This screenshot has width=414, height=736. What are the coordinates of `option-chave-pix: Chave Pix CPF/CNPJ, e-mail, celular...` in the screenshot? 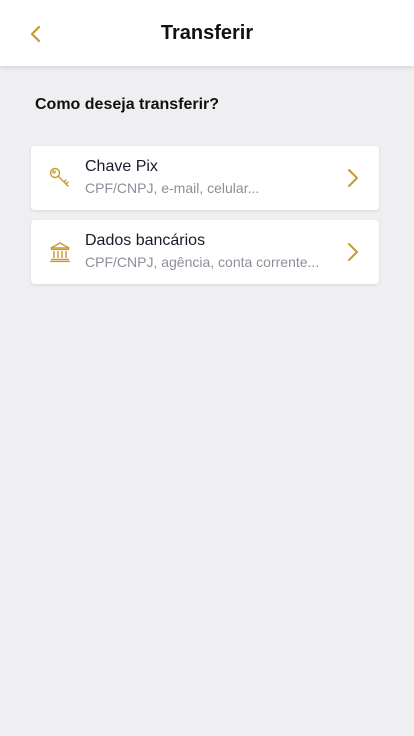 It's located at (205, 178).